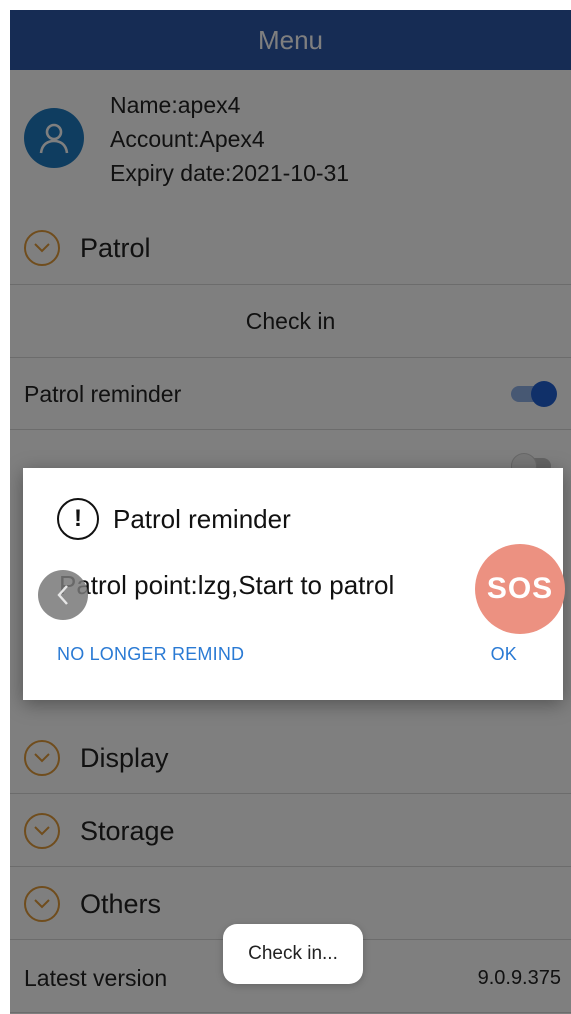 Image resolution: width=571 pixels, height=1014 pixels. I want to click on exclamation-circle-icon: !, so click(78, 519).